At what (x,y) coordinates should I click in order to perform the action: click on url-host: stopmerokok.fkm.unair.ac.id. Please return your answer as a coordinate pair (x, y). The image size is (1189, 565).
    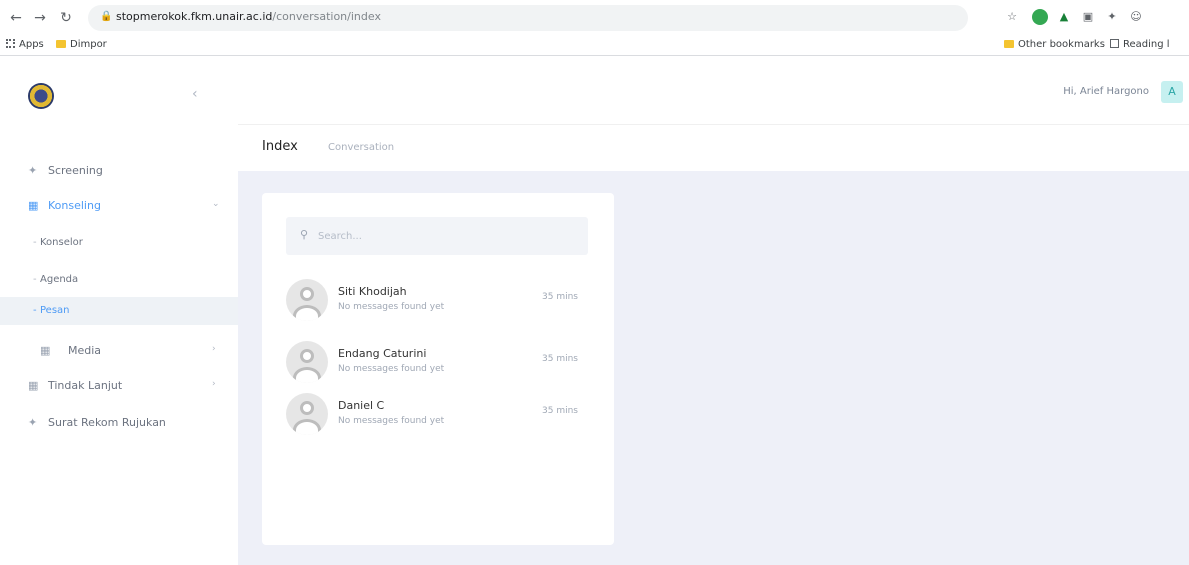
    Looking at the image, I should click on (194, 16).